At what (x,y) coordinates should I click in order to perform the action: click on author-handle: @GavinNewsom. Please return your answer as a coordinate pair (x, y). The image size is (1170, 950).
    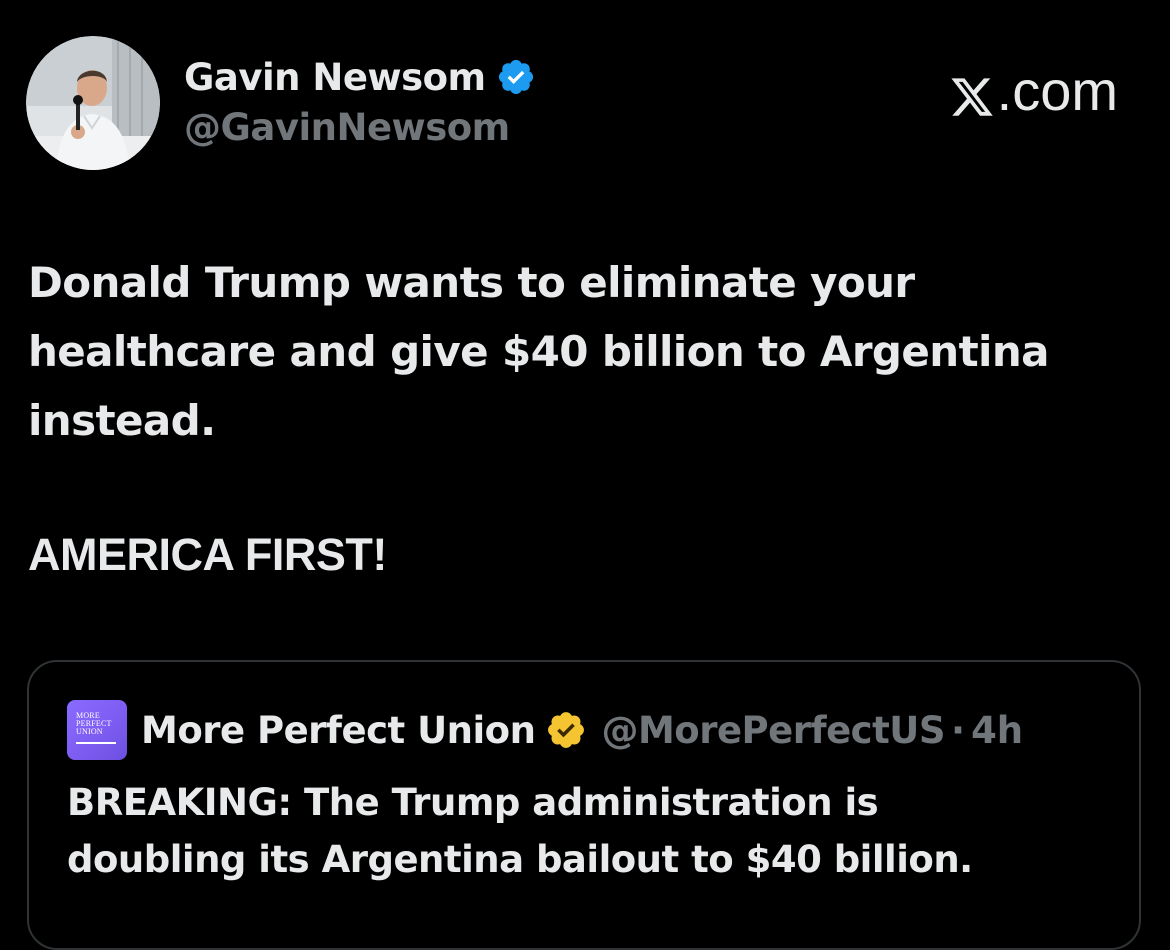
    Looking at the image, I should click on (347, 127).